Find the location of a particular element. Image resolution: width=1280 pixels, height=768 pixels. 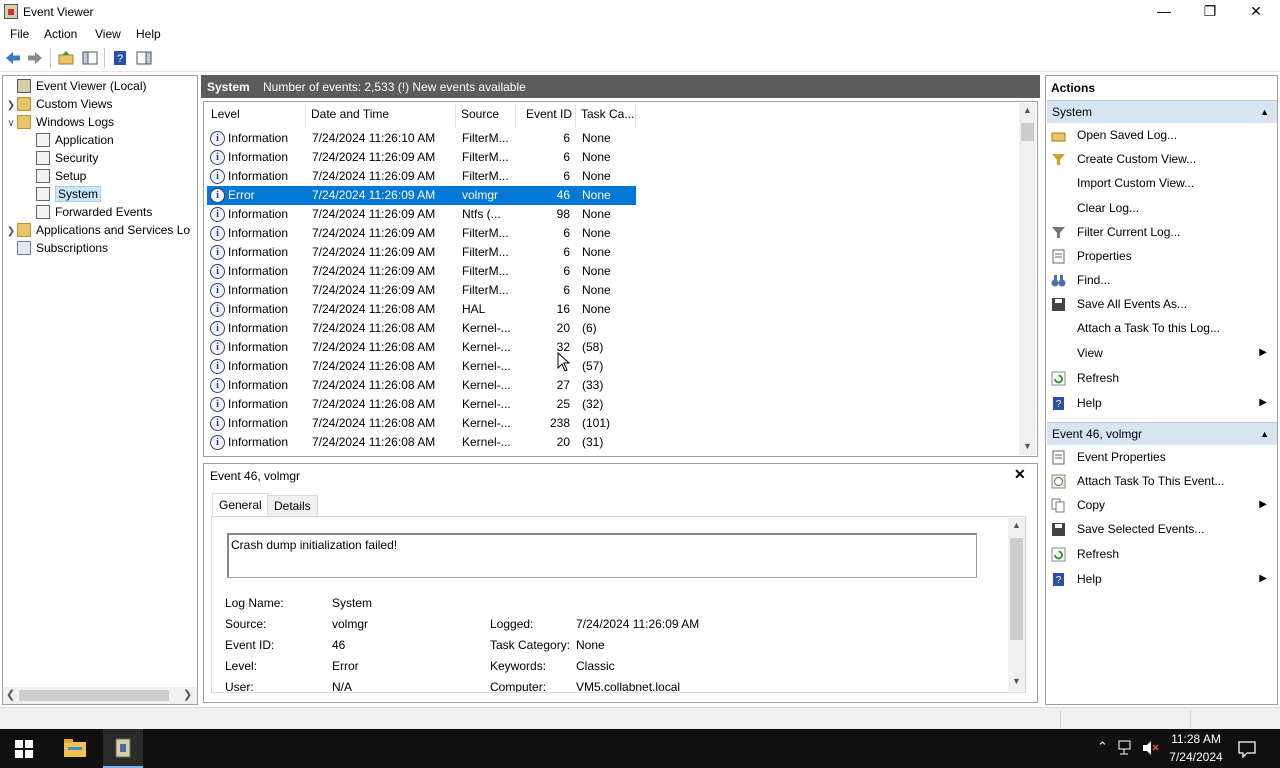

action-event-properties: Event Properties is located at coordinates (1162, 457).